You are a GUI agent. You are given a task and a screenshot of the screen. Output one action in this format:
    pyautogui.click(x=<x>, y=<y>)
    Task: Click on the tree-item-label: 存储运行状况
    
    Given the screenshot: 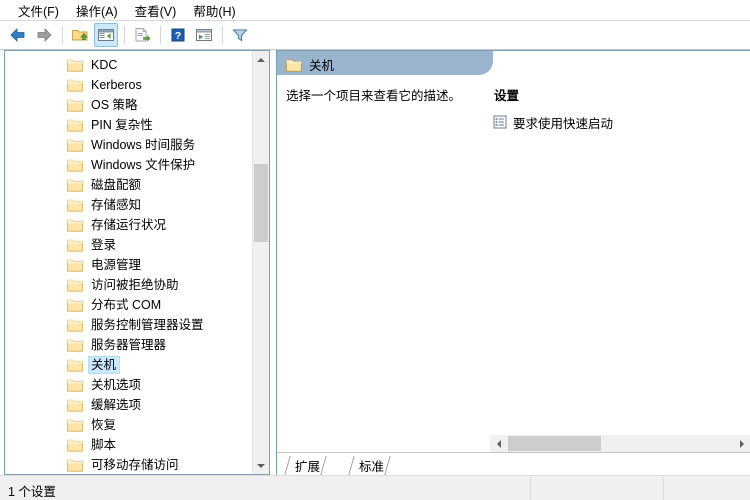 What is the action you would take?
    pyautogui.click(x=129, y=225)
    